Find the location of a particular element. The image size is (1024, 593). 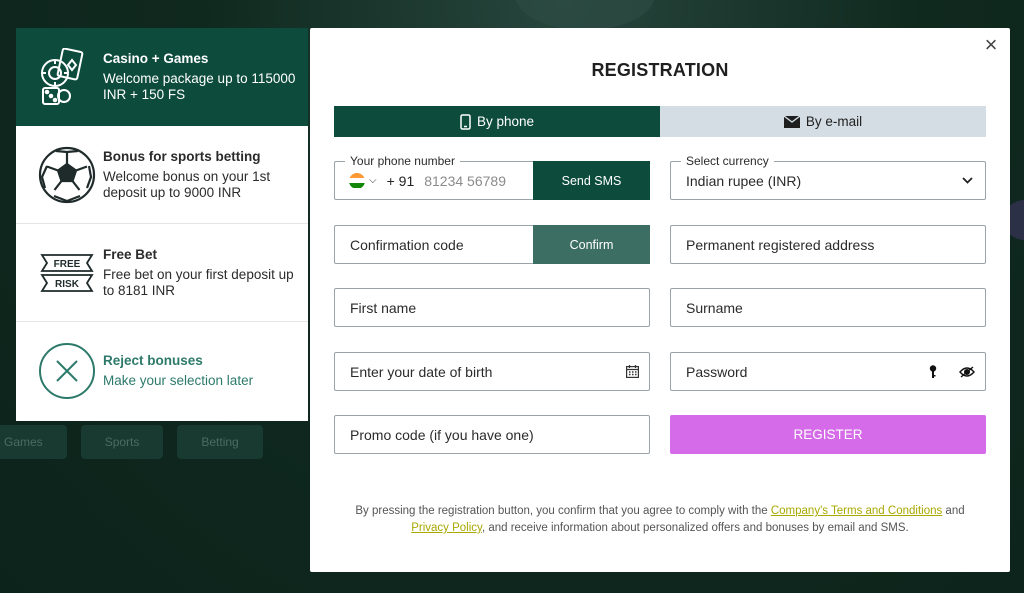

key-icon is located at coordinates (933, 371).